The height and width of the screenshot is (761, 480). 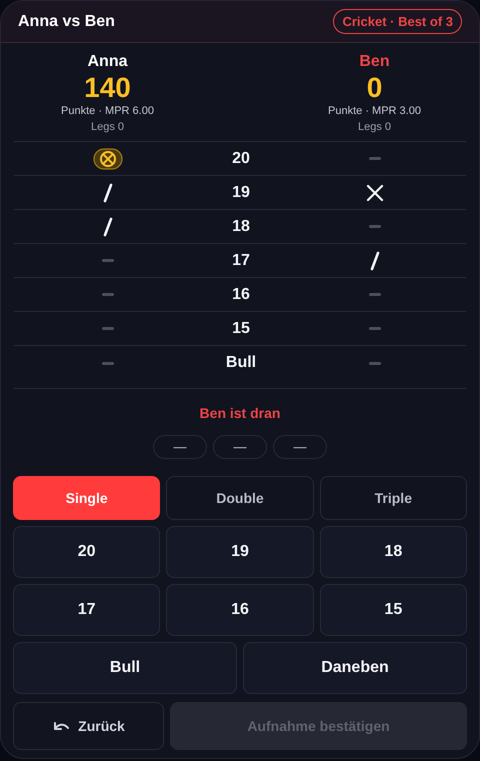 I want to click on target-number: 16, so click(x=241, y=294).